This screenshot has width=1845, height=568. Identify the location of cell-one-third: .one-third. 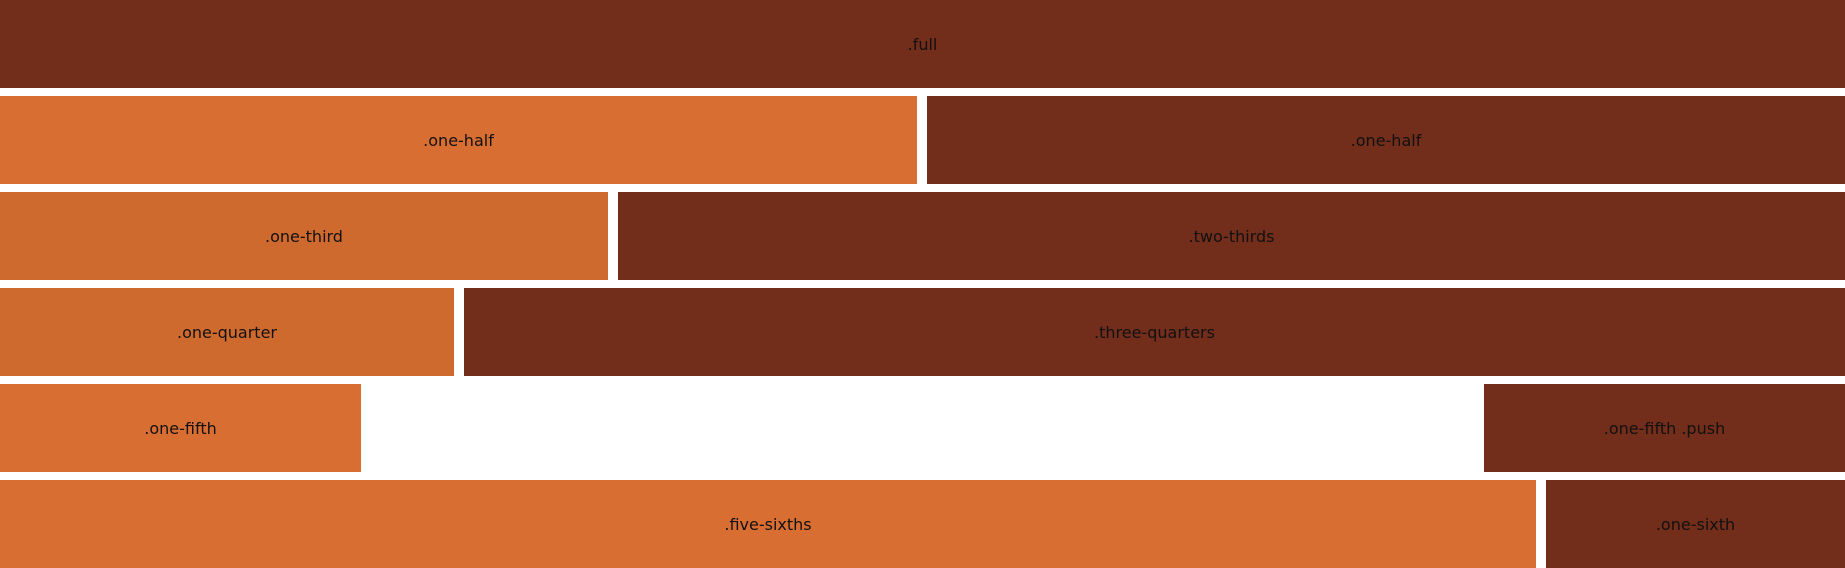
(304, 236).